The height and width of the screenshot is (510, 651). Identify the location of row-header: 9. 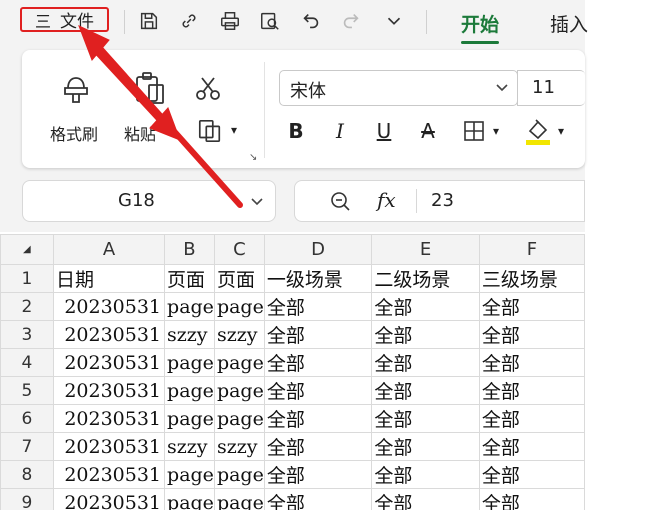
(27, 499).